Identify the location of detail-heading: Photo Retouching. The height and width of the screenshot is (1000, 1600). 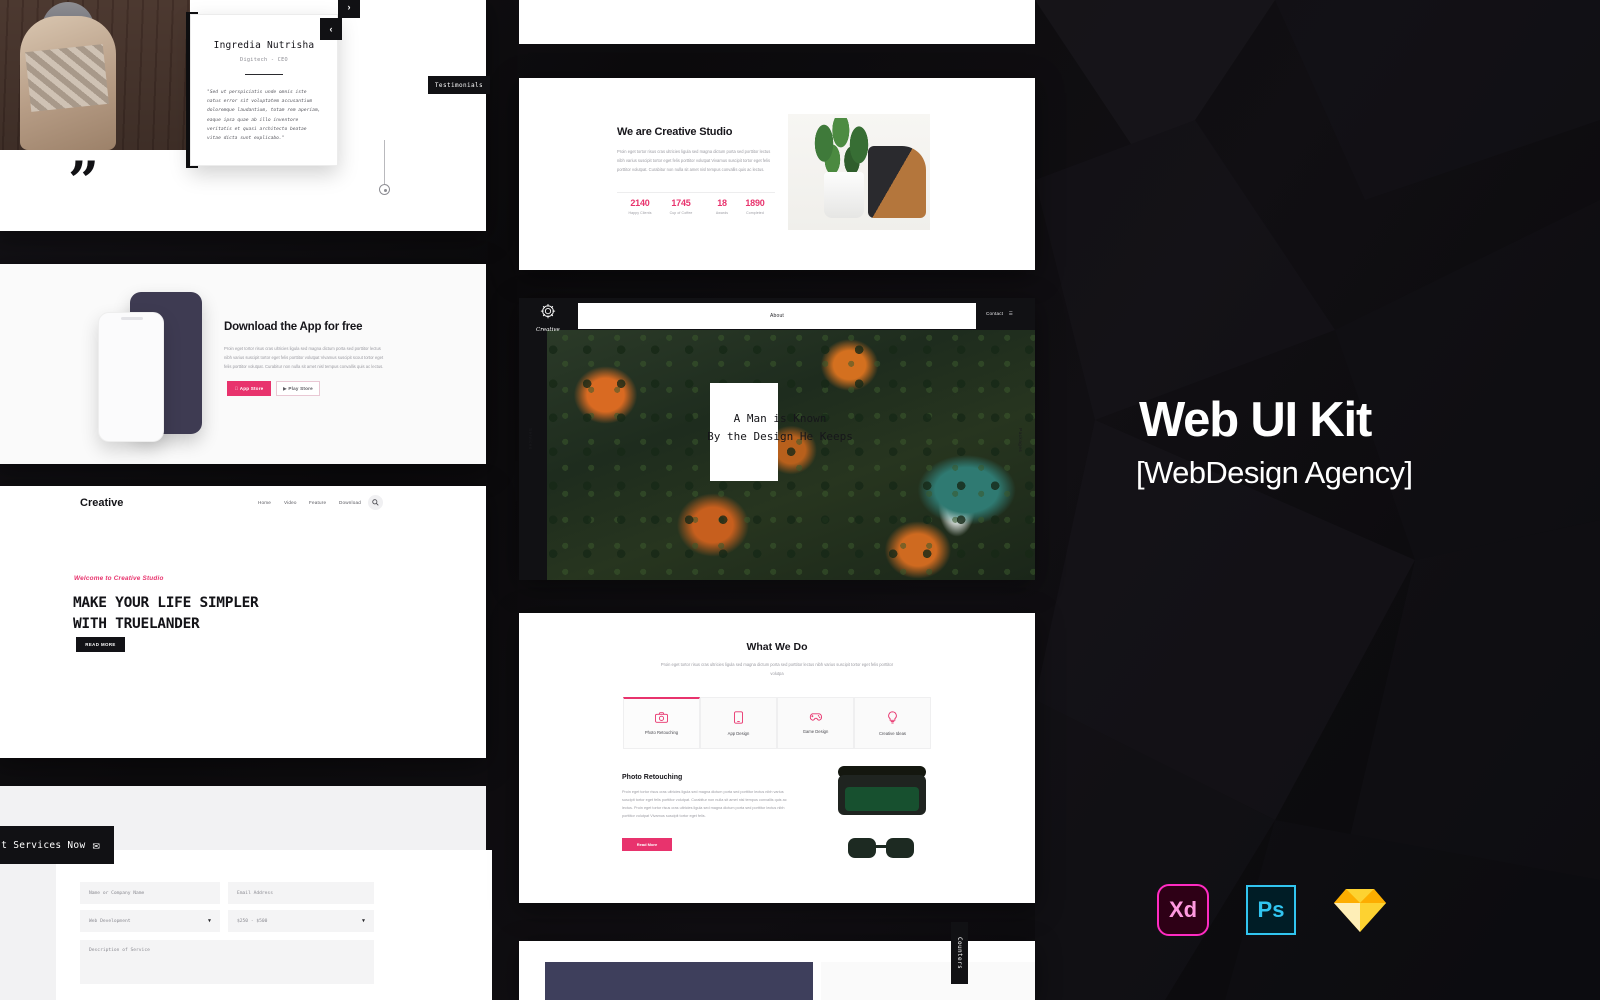
(652, 777).